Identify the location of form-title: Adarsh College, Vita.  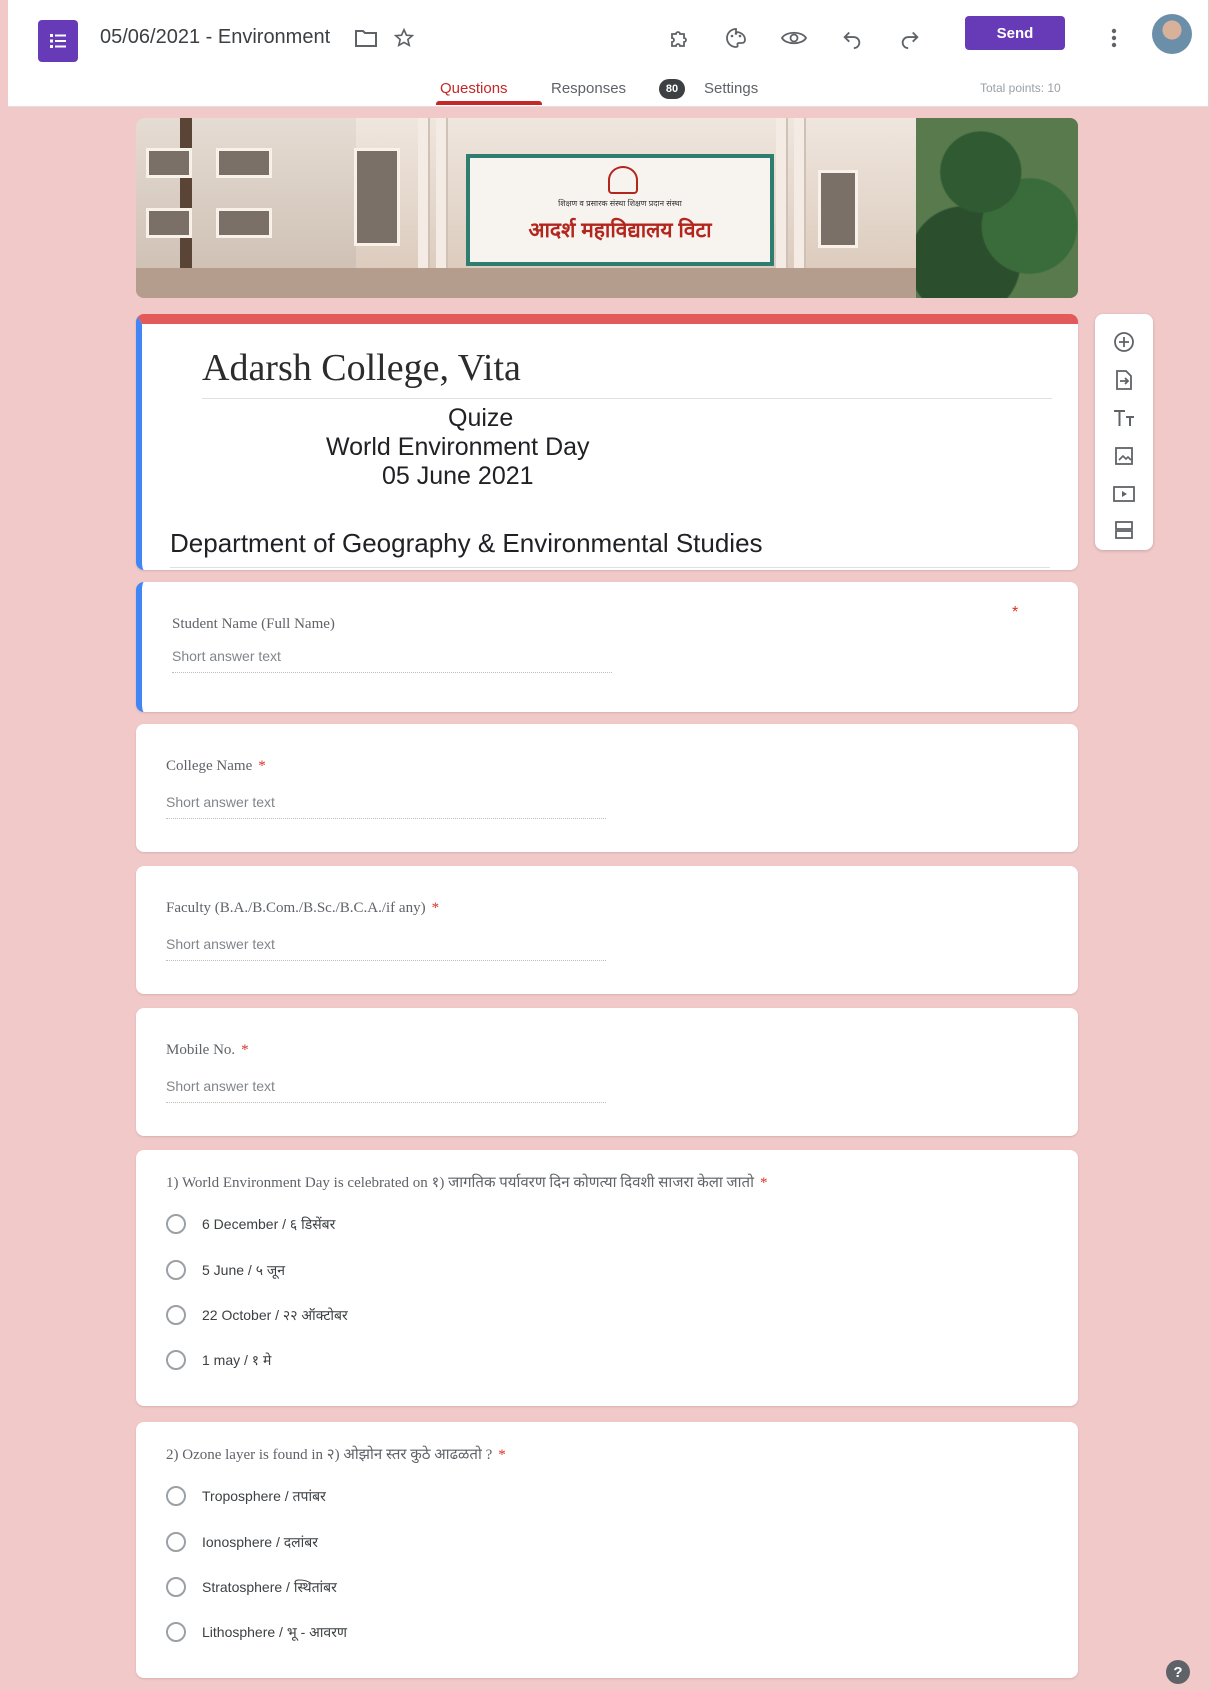
(627, 372).